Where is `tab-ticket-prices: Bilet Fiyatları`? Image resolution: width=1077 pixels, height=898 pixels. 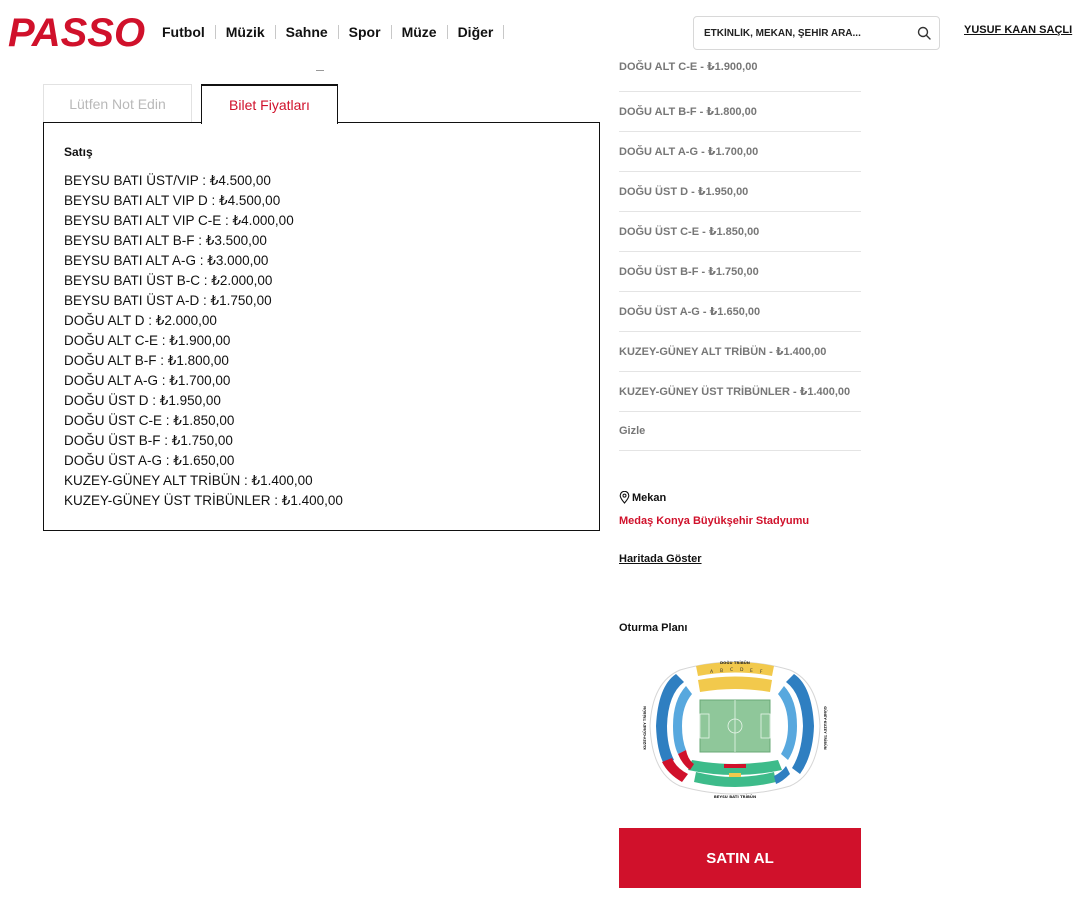 tab-ticket-prices: Bilet Fiyatları is located at coordinates (269, 104).